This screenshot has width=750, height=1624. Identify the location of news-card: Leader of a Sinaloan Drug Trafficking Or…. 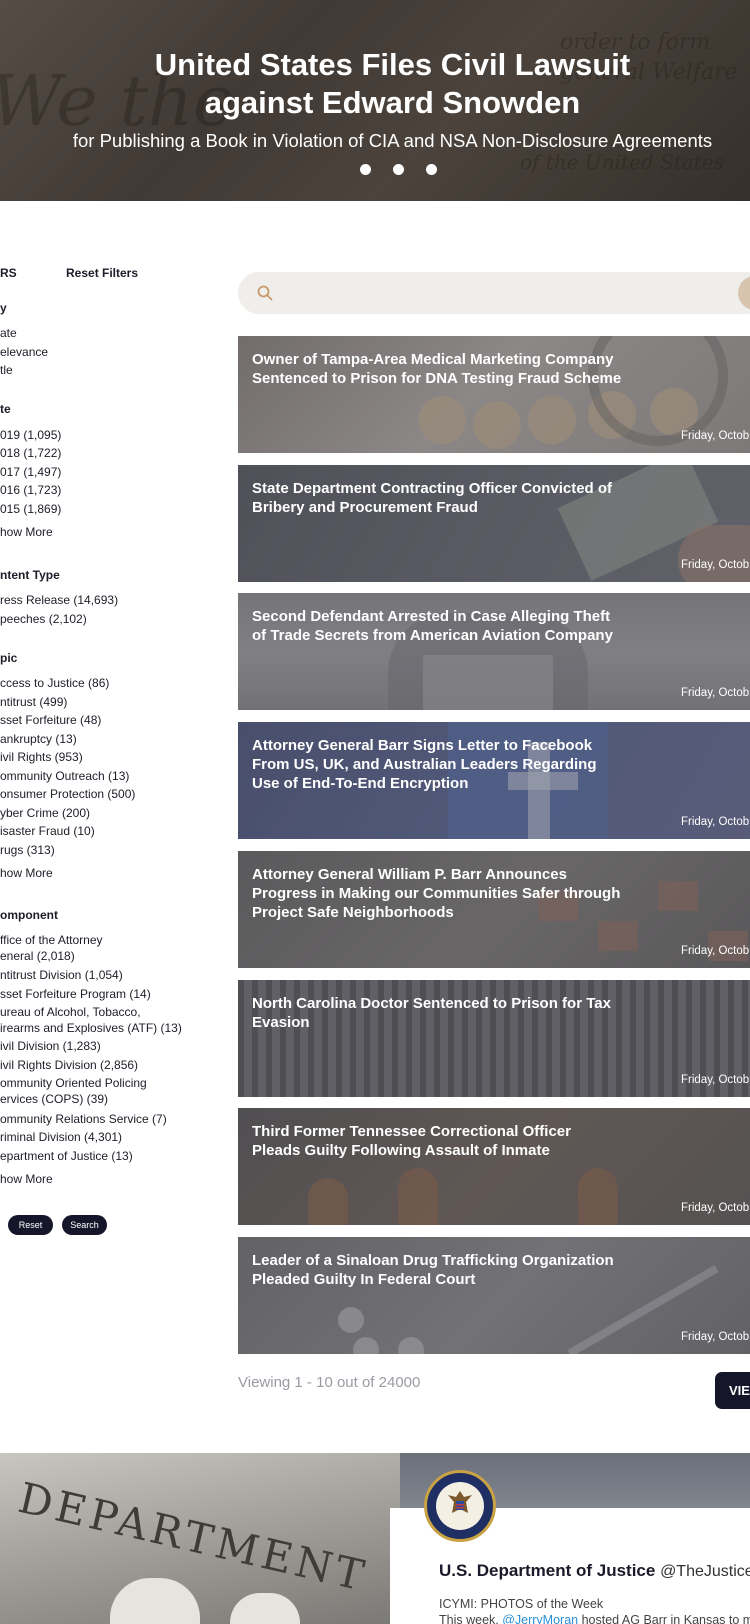
(494, 1295).